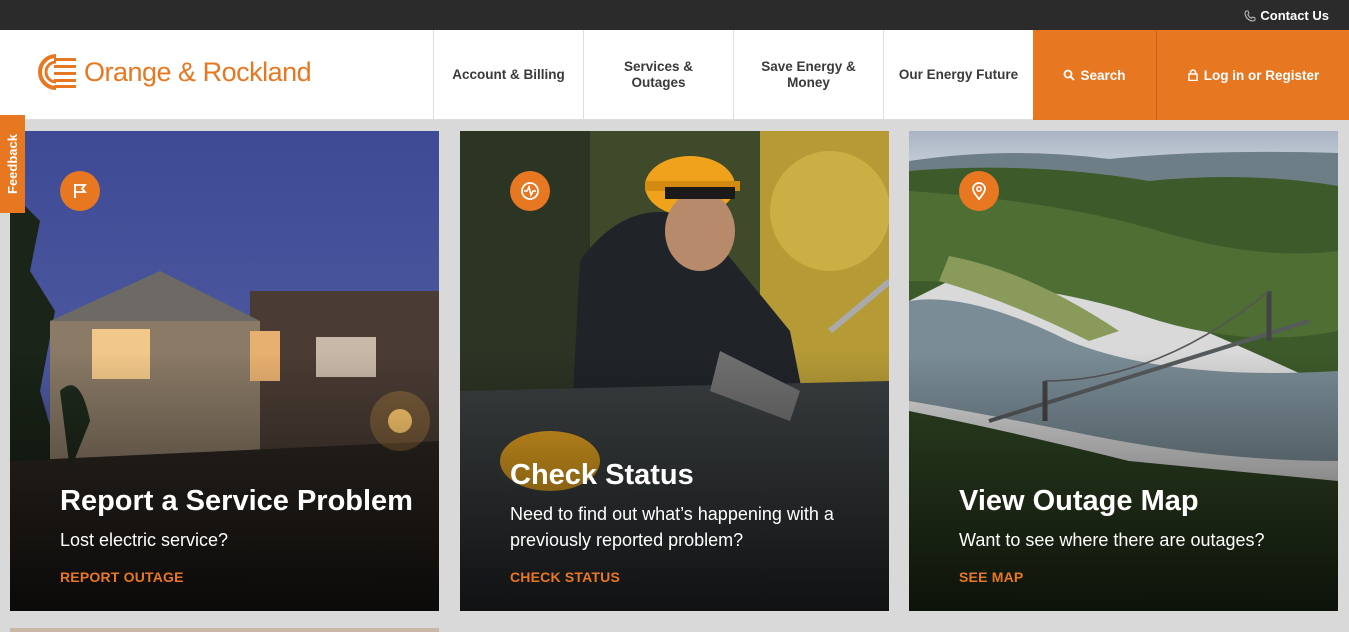 The width and height of the screenshot is (1349, 632). I want to click on card-title: Check Status, so click(602, 475).